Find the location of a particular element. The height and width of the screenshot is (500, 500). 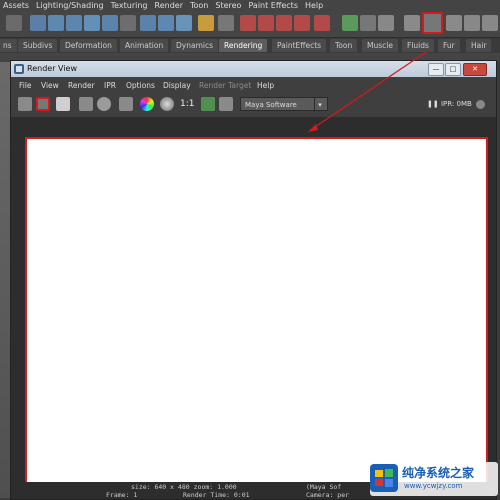

watermark-url: www.ycwjzy.com is located at coordinates (433, 486).